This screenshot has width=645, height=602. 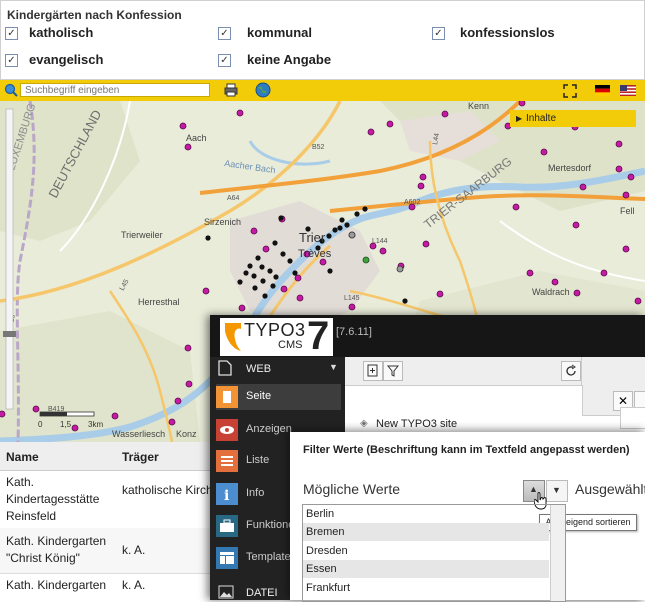 I want to click on new-page-button, so click(x=373, y=371).